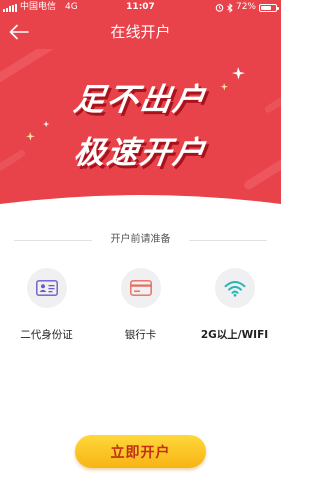 This screenshot has width=320, height=500. Describe the element at coordinates (219, 8) in the screenshot. I see `alarm-icon` at that location.